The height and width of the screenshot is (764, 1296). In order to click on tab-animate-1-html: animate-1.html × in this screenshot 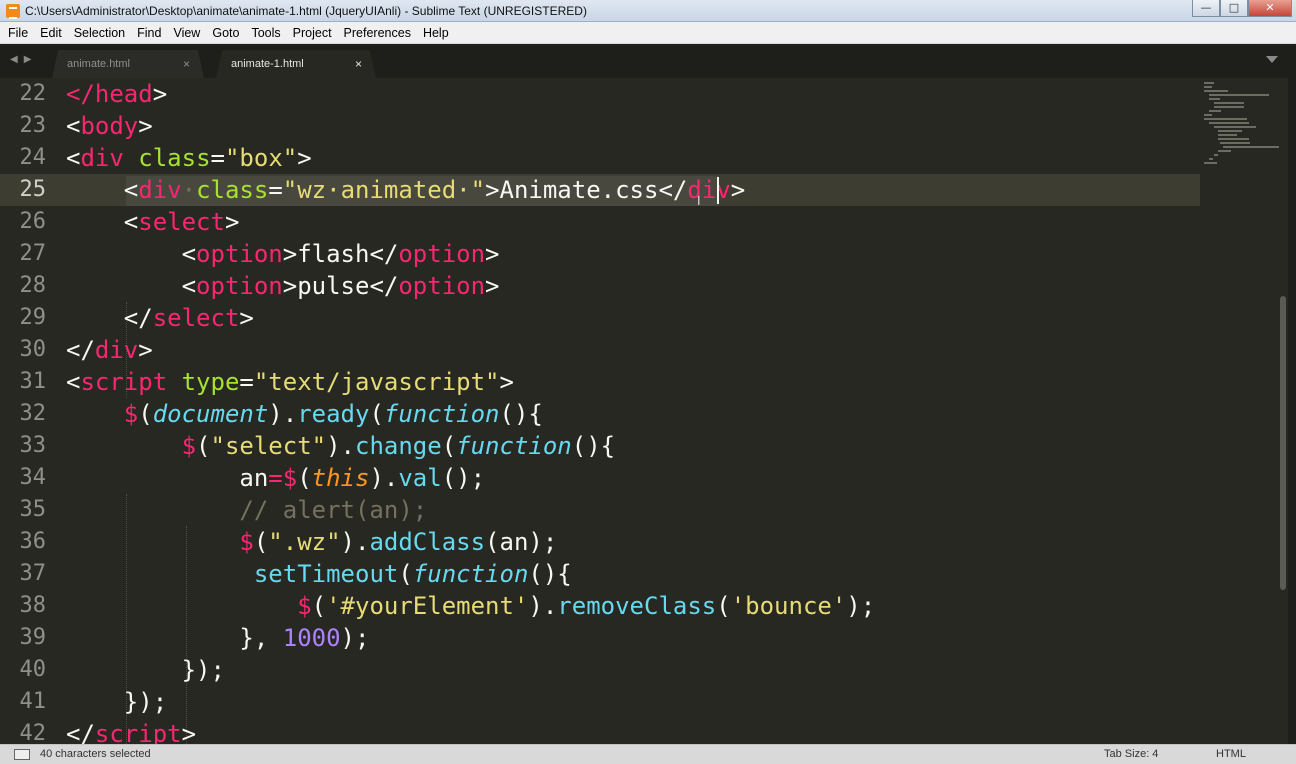, I will do `click(296, 64)`.